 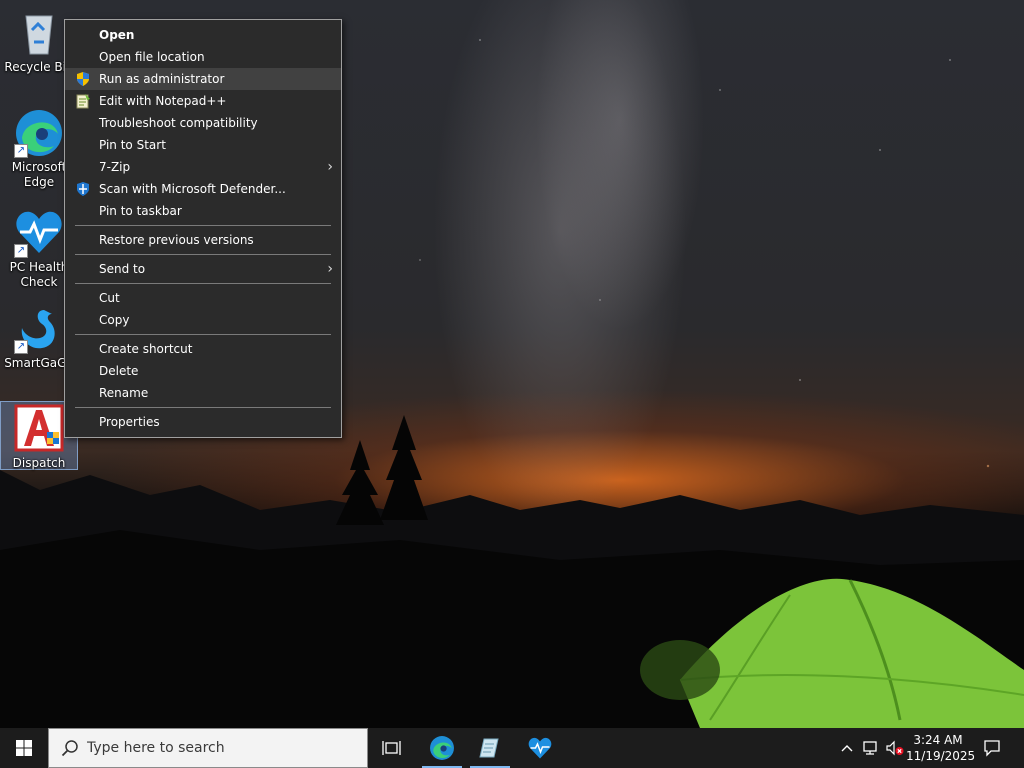 I want to click on clock-time: 3:24 AM, so click(x=938, y=740).